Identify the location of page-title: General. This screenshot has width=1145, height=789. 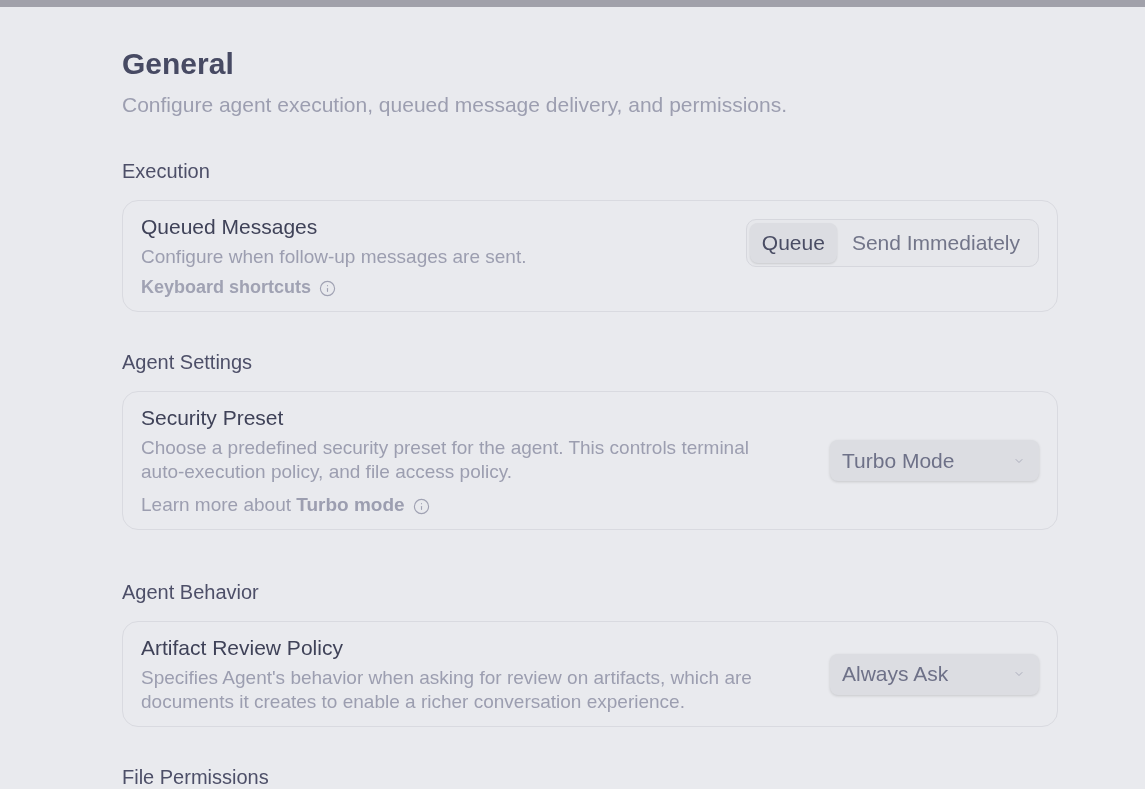
(178, 64).